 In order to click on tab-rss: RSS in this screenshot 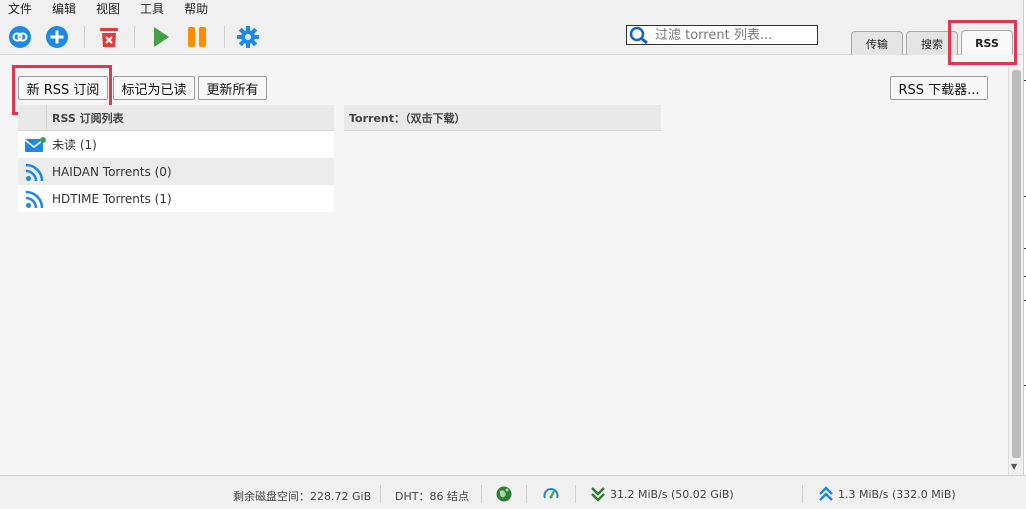, I will do `click(987, 42)`.